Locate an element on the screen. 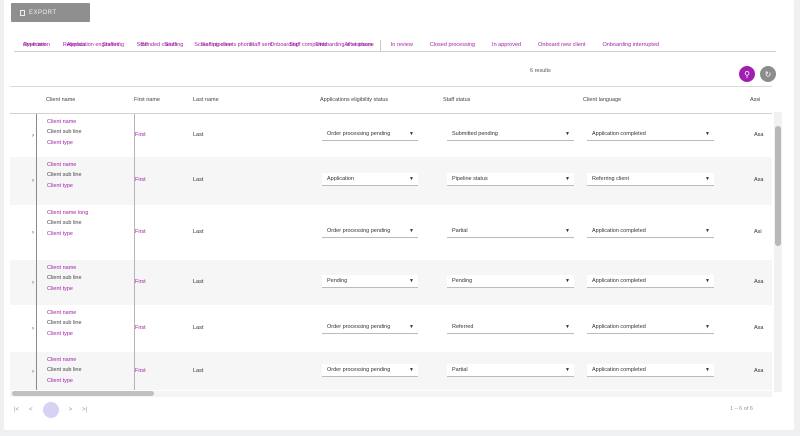  staff-status-select: Pending ▼ is located at coordinates (510, 281).